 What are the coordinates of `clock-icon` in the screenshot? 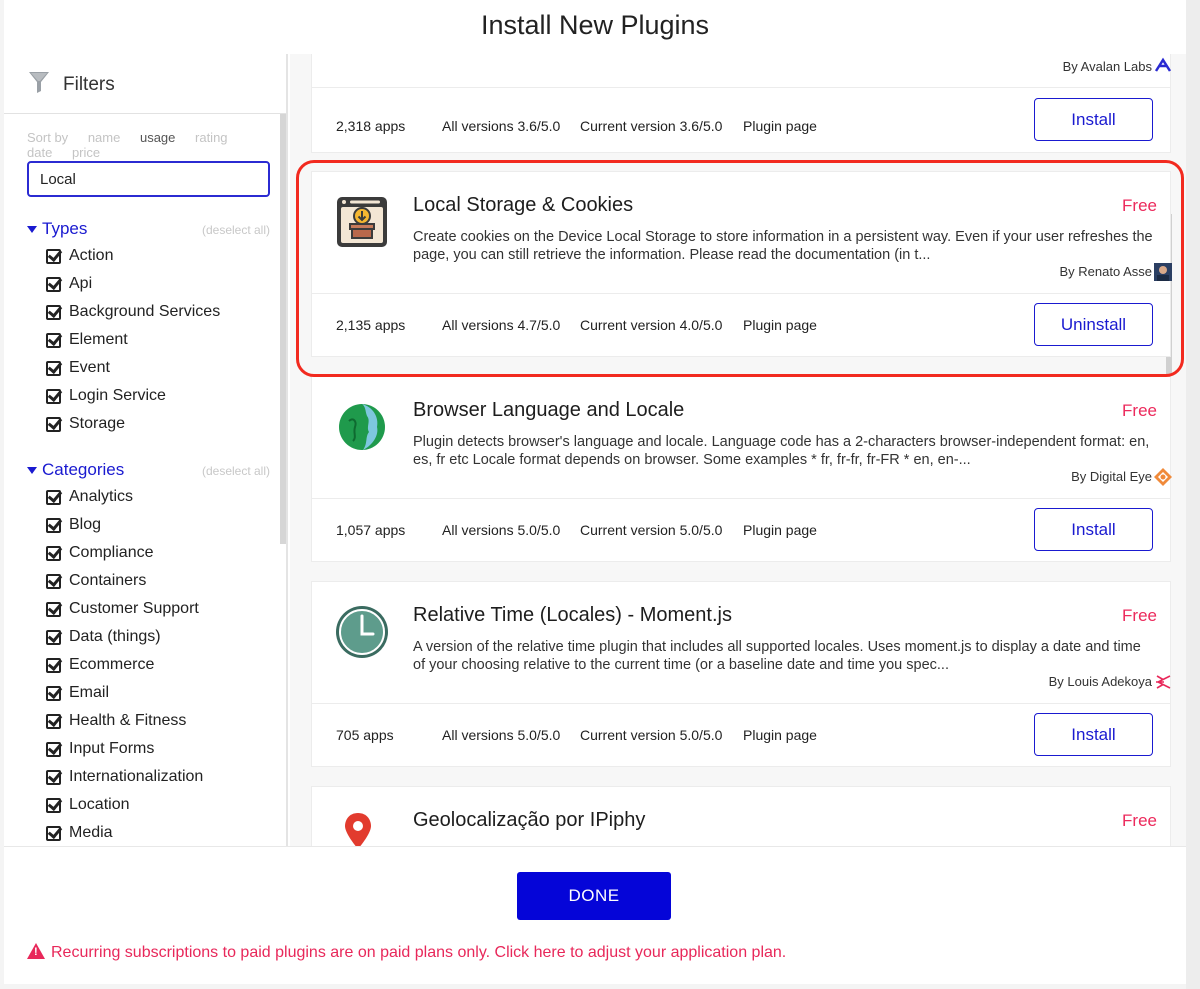 It's located at (362, 632).